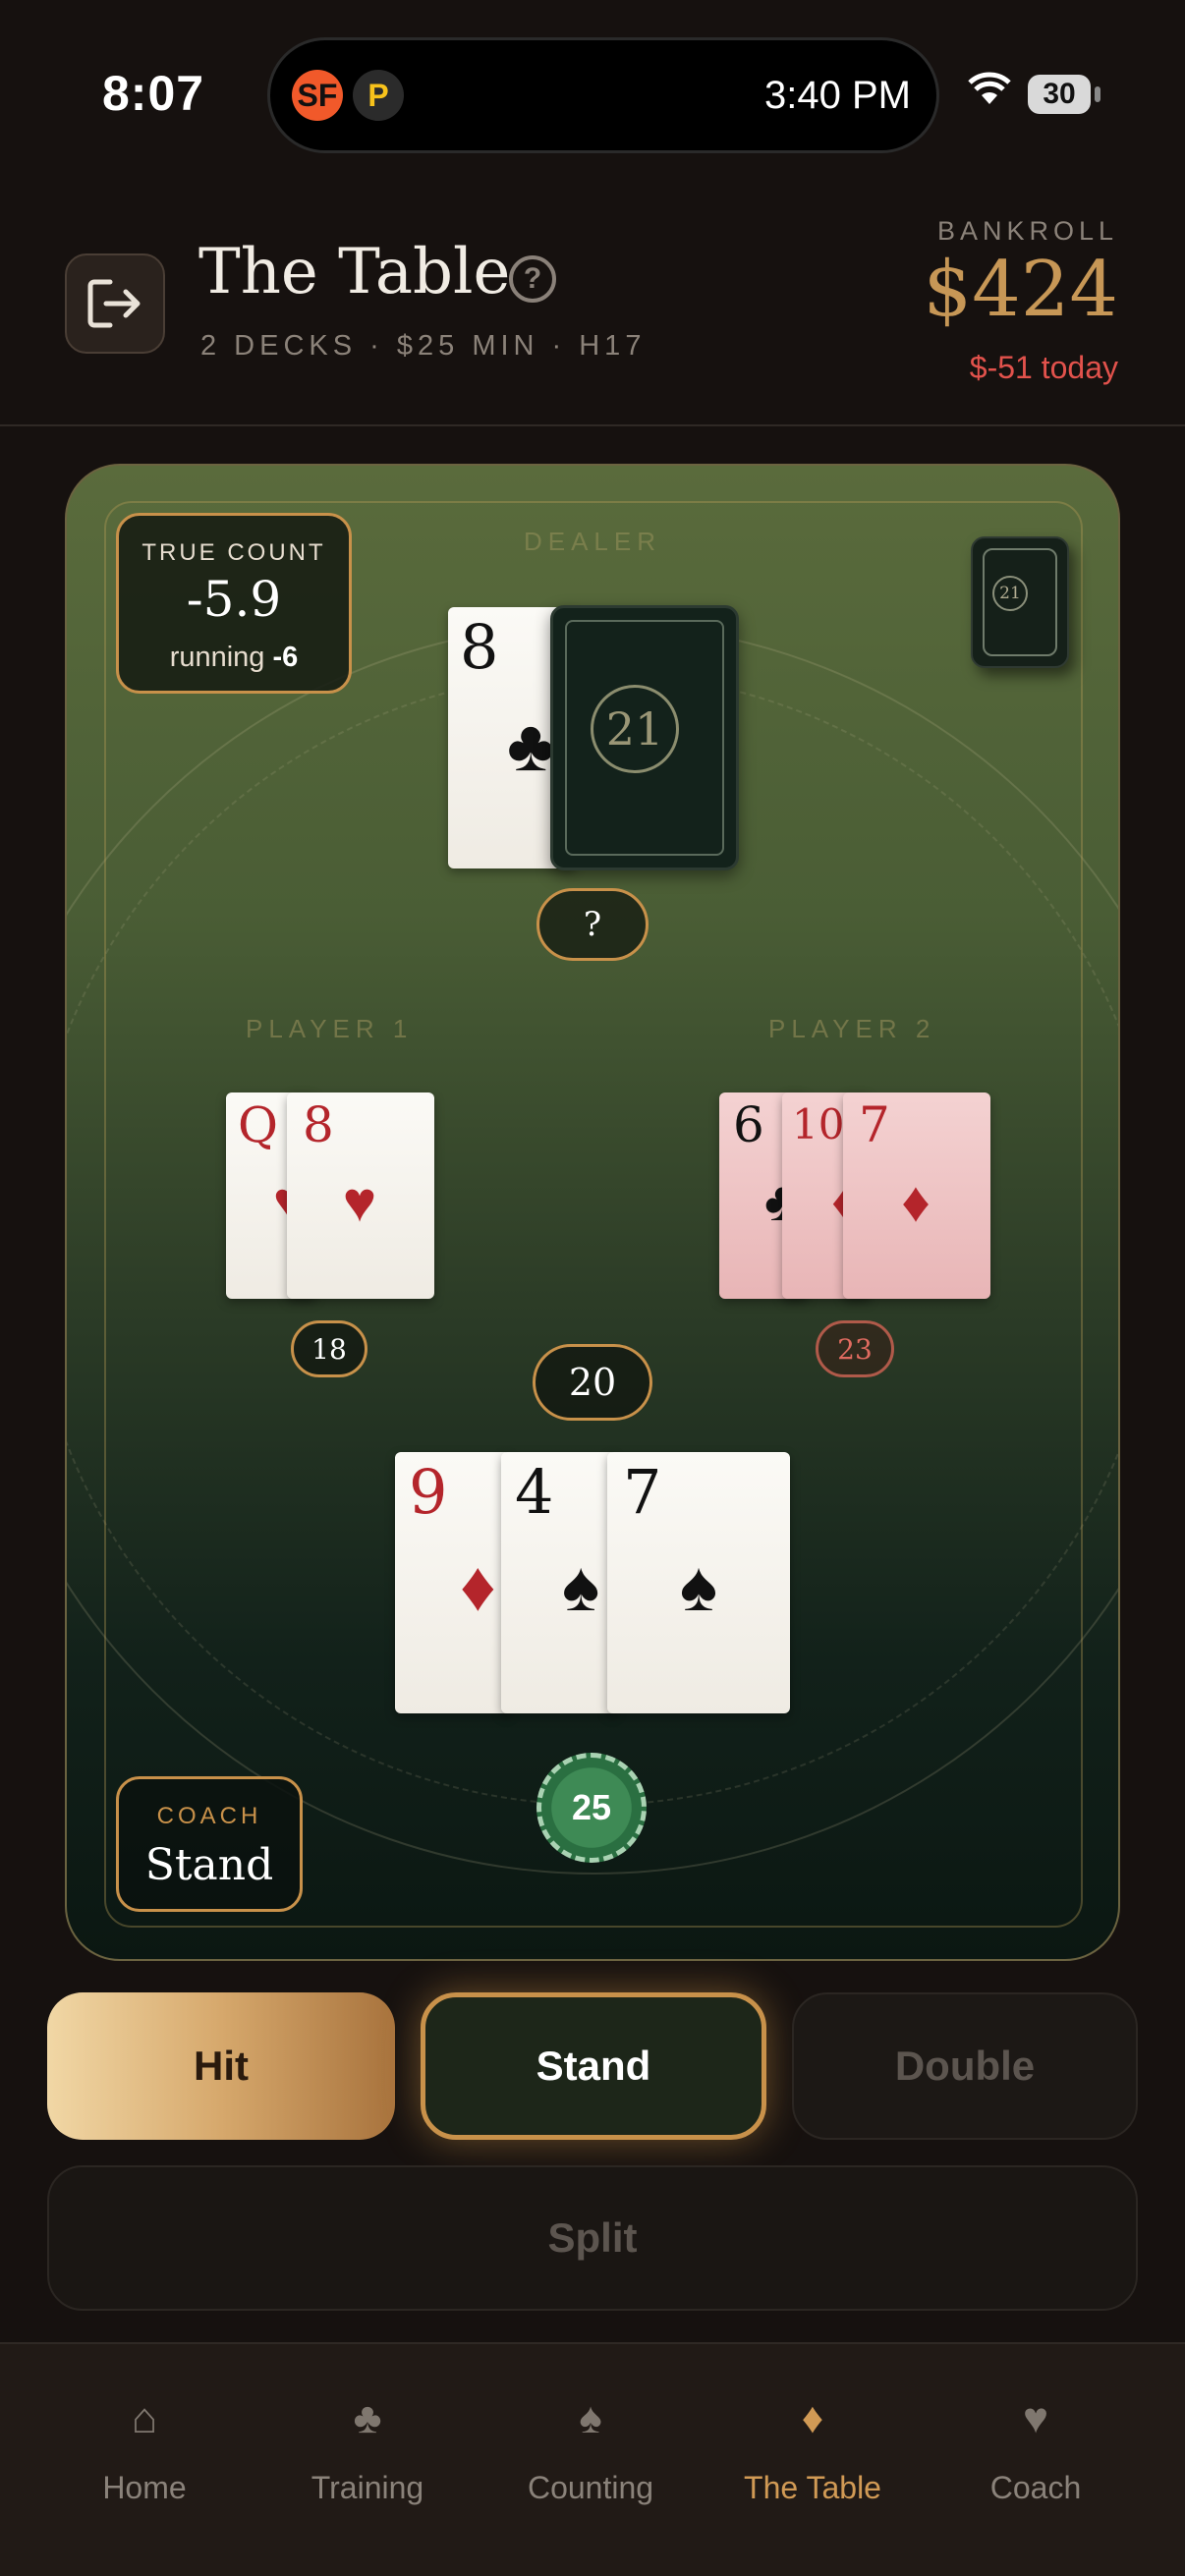  Describe the element at coordinates (594, 2066) in the screenshot. I see `stand-button: Stand` at that location.